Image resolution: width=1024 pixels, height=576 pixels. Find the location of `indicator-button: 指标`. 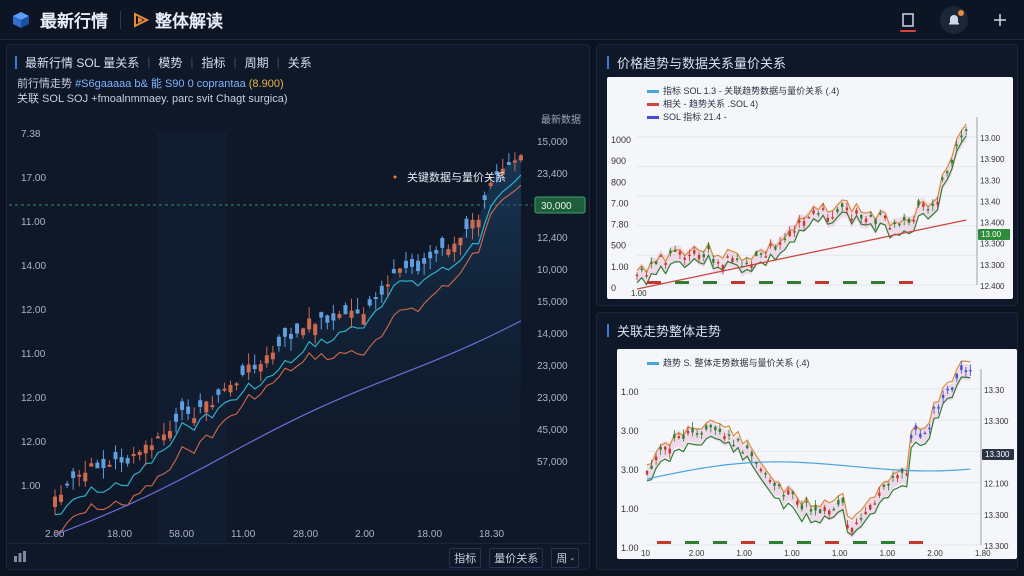

indicator-button: 指标 is located at coordinates (465, 558).